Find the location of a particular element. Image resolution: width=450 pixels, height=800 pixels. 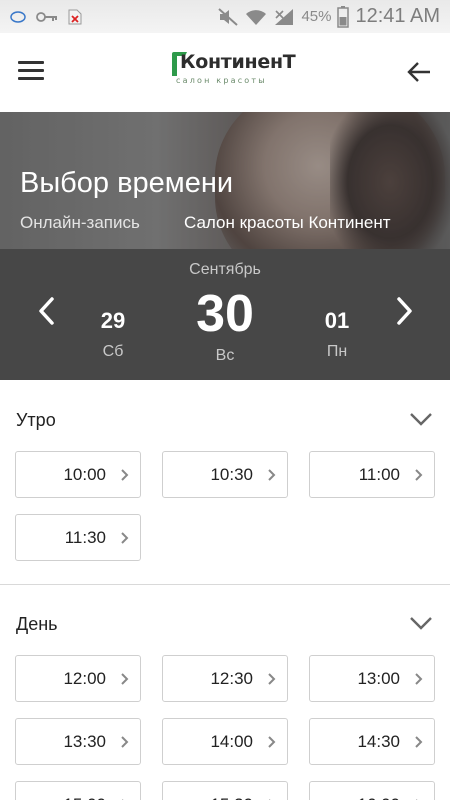

time-slot-label: 14:30 is located at coordinates (378, 741).